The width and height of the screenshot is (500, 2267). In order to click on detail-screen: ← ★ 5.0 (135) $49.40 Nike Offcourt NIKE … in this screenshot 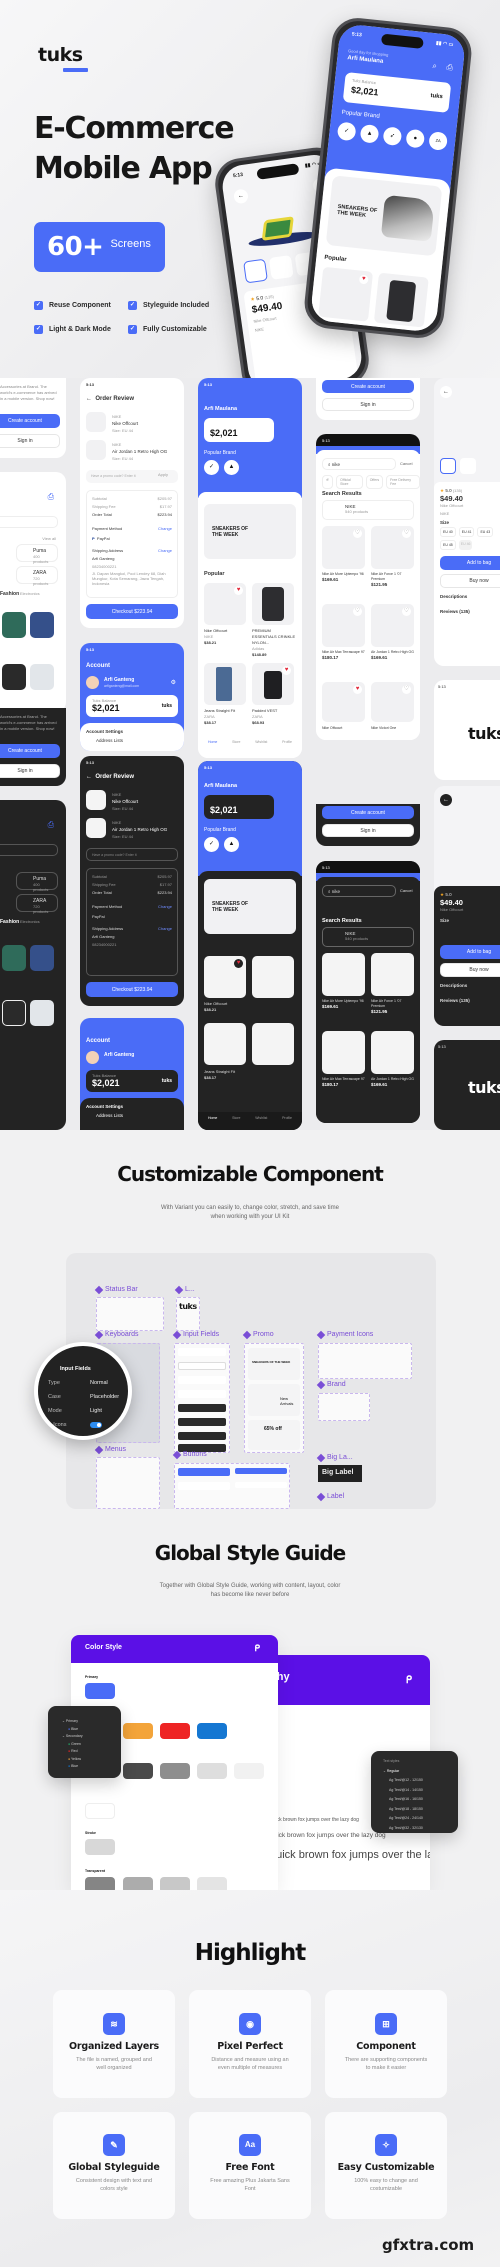, I will do `click(467, 522)`.